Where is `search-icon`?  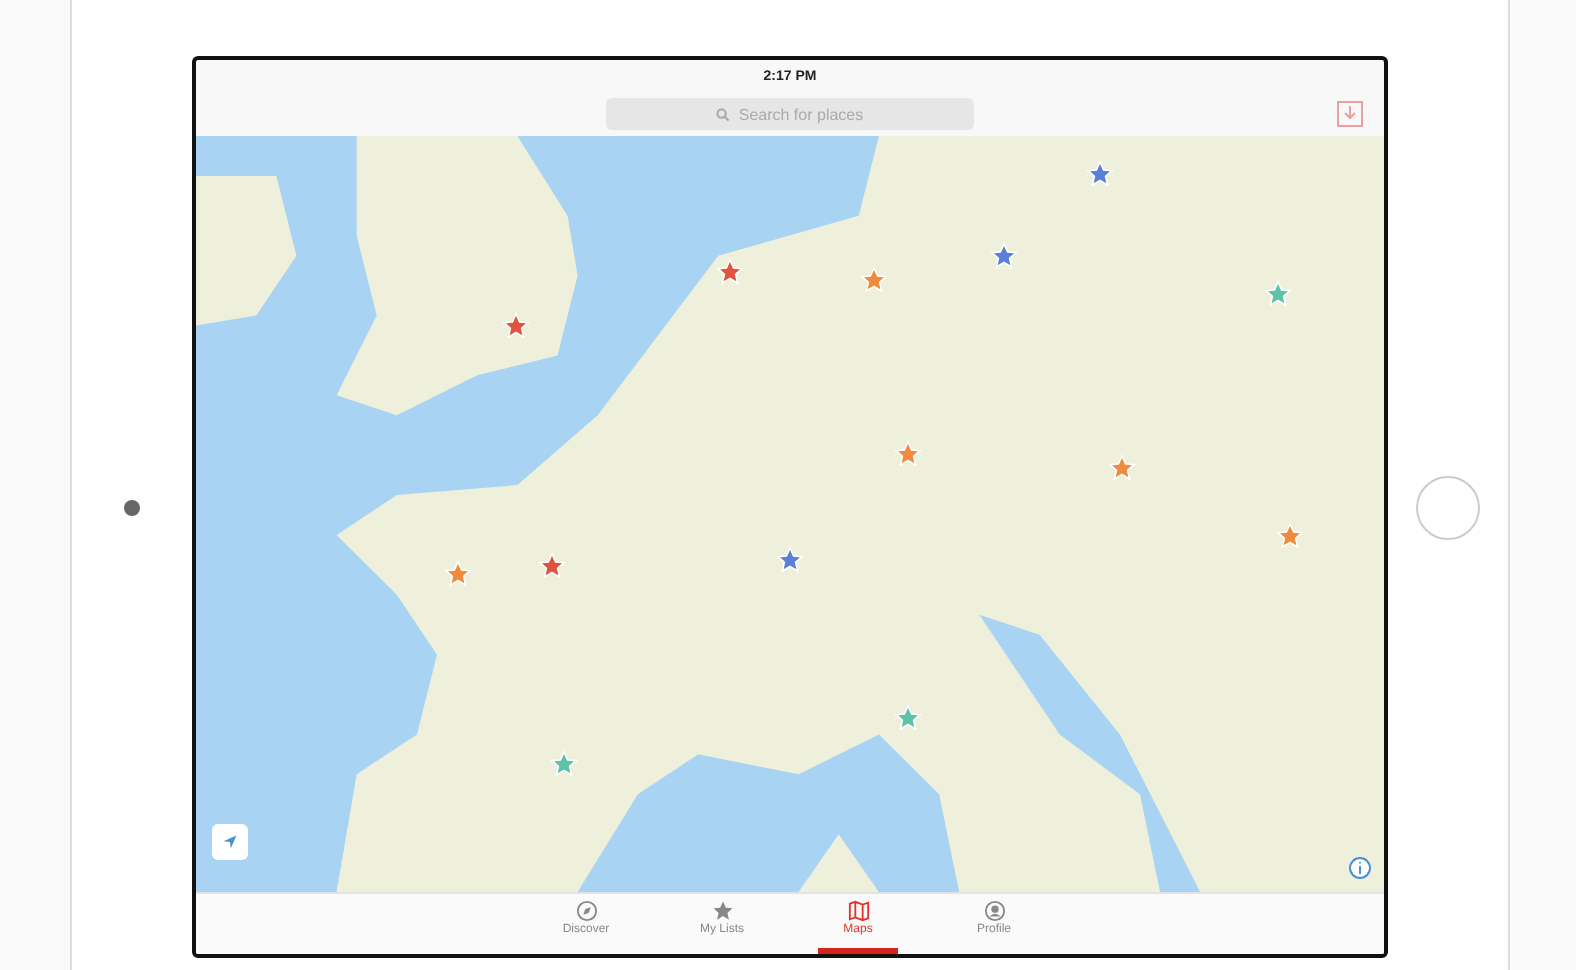 search-icon is located at coordinates (723, 114).